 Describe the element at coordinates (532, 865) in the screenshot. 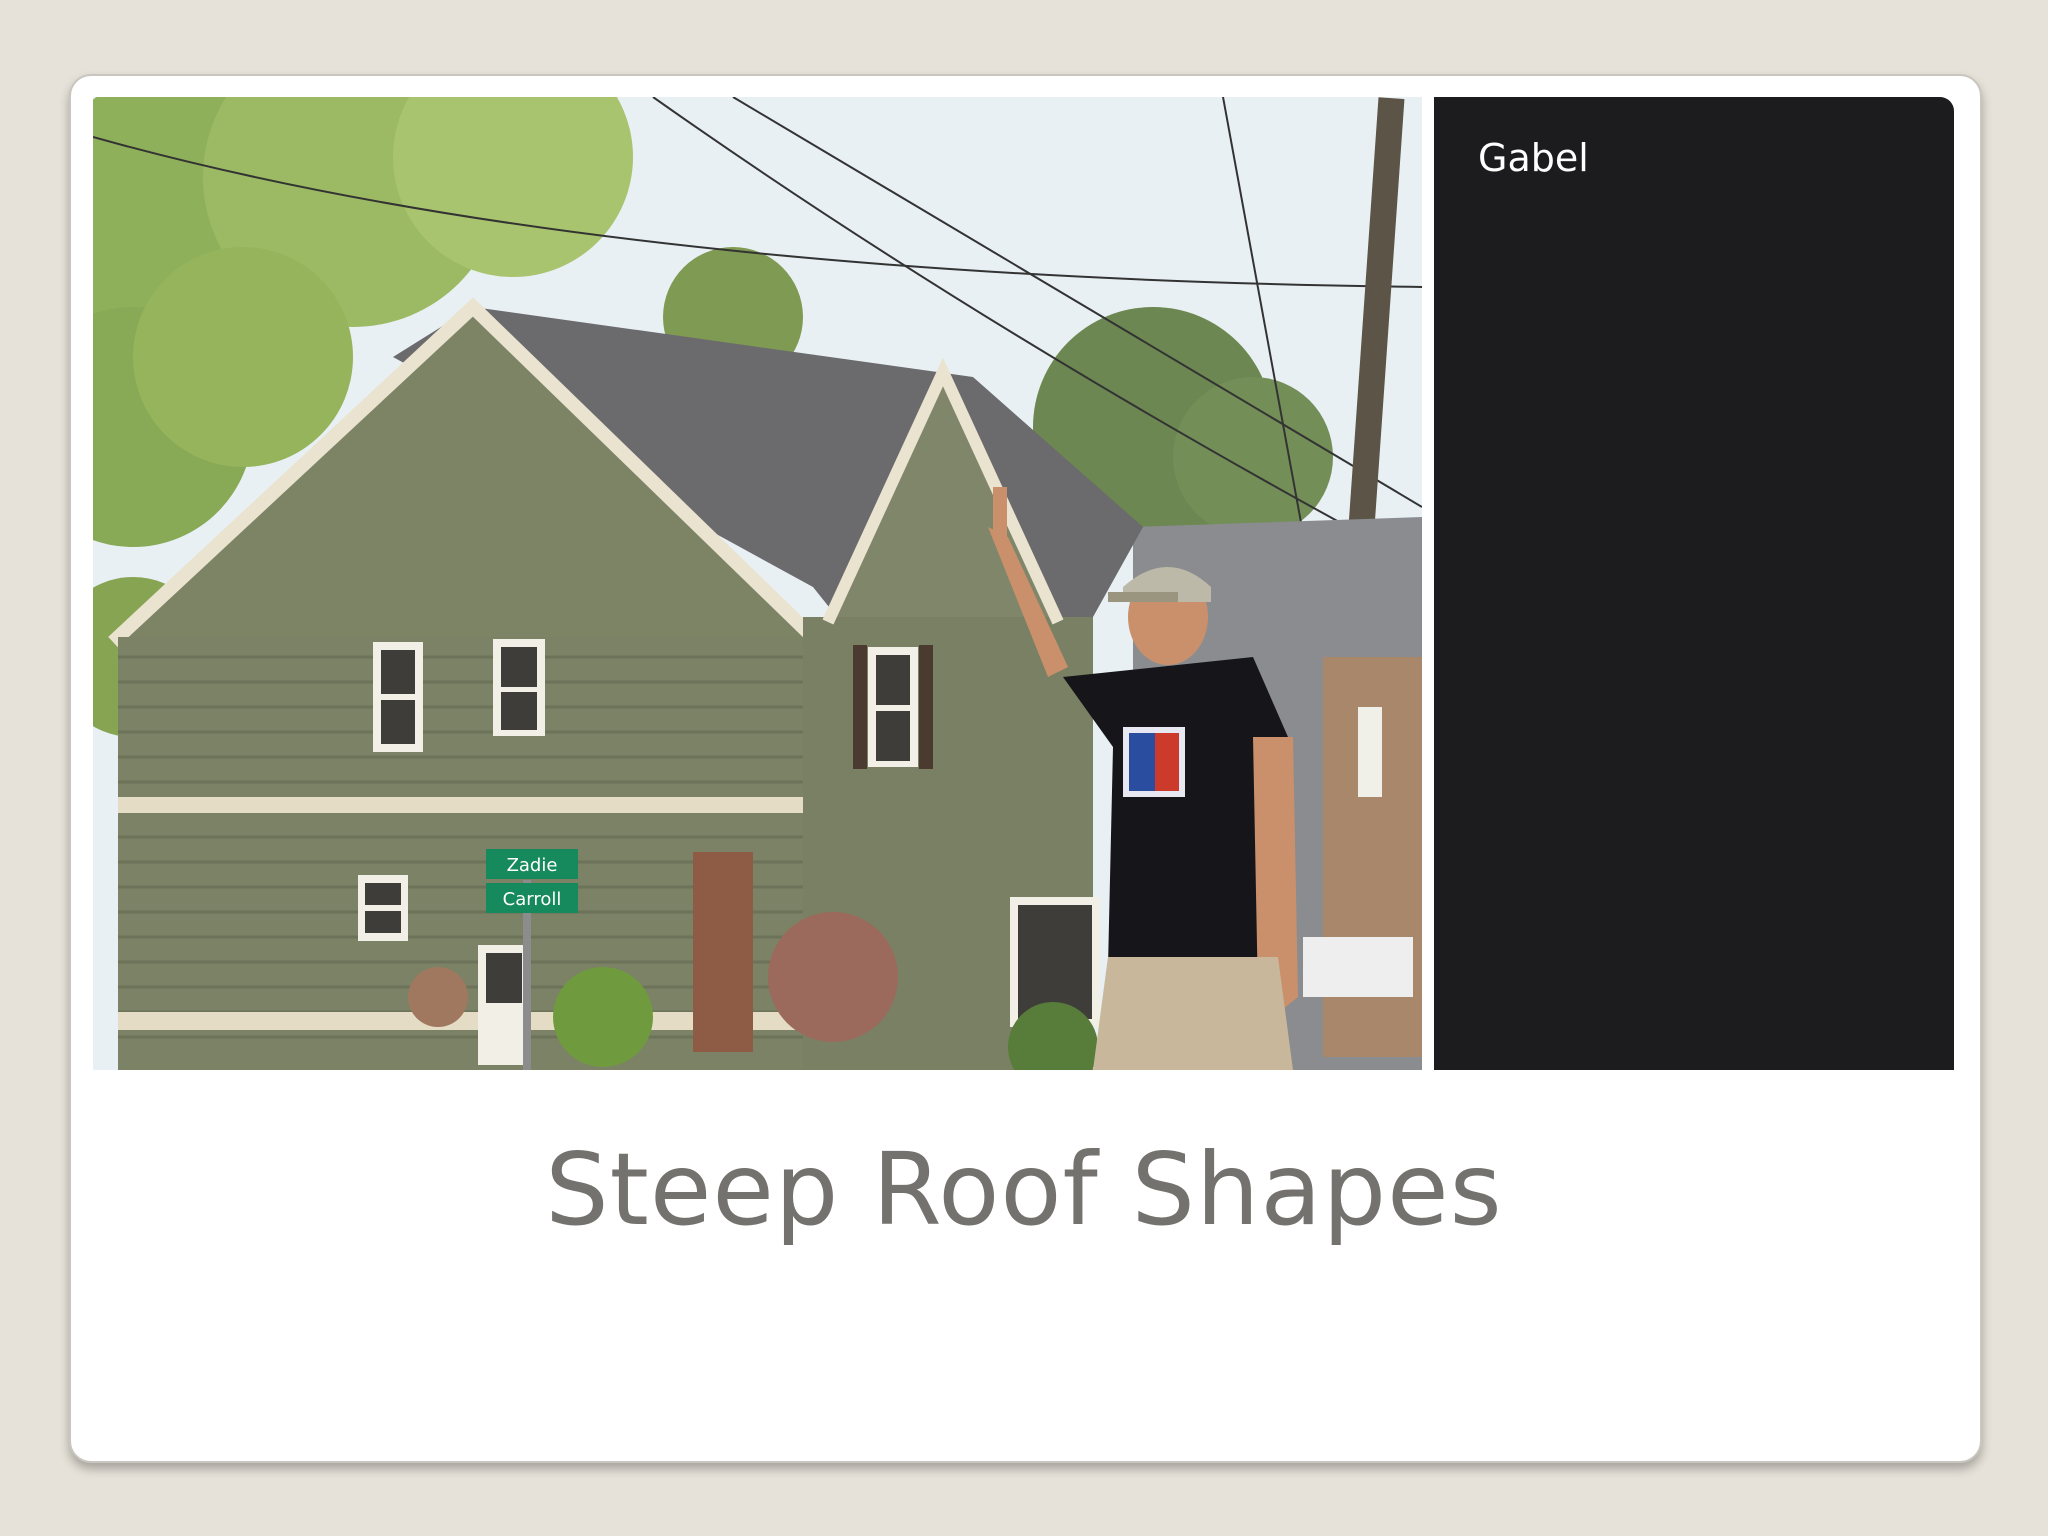

I see `street-sign-top-text: Zadie` at that location.